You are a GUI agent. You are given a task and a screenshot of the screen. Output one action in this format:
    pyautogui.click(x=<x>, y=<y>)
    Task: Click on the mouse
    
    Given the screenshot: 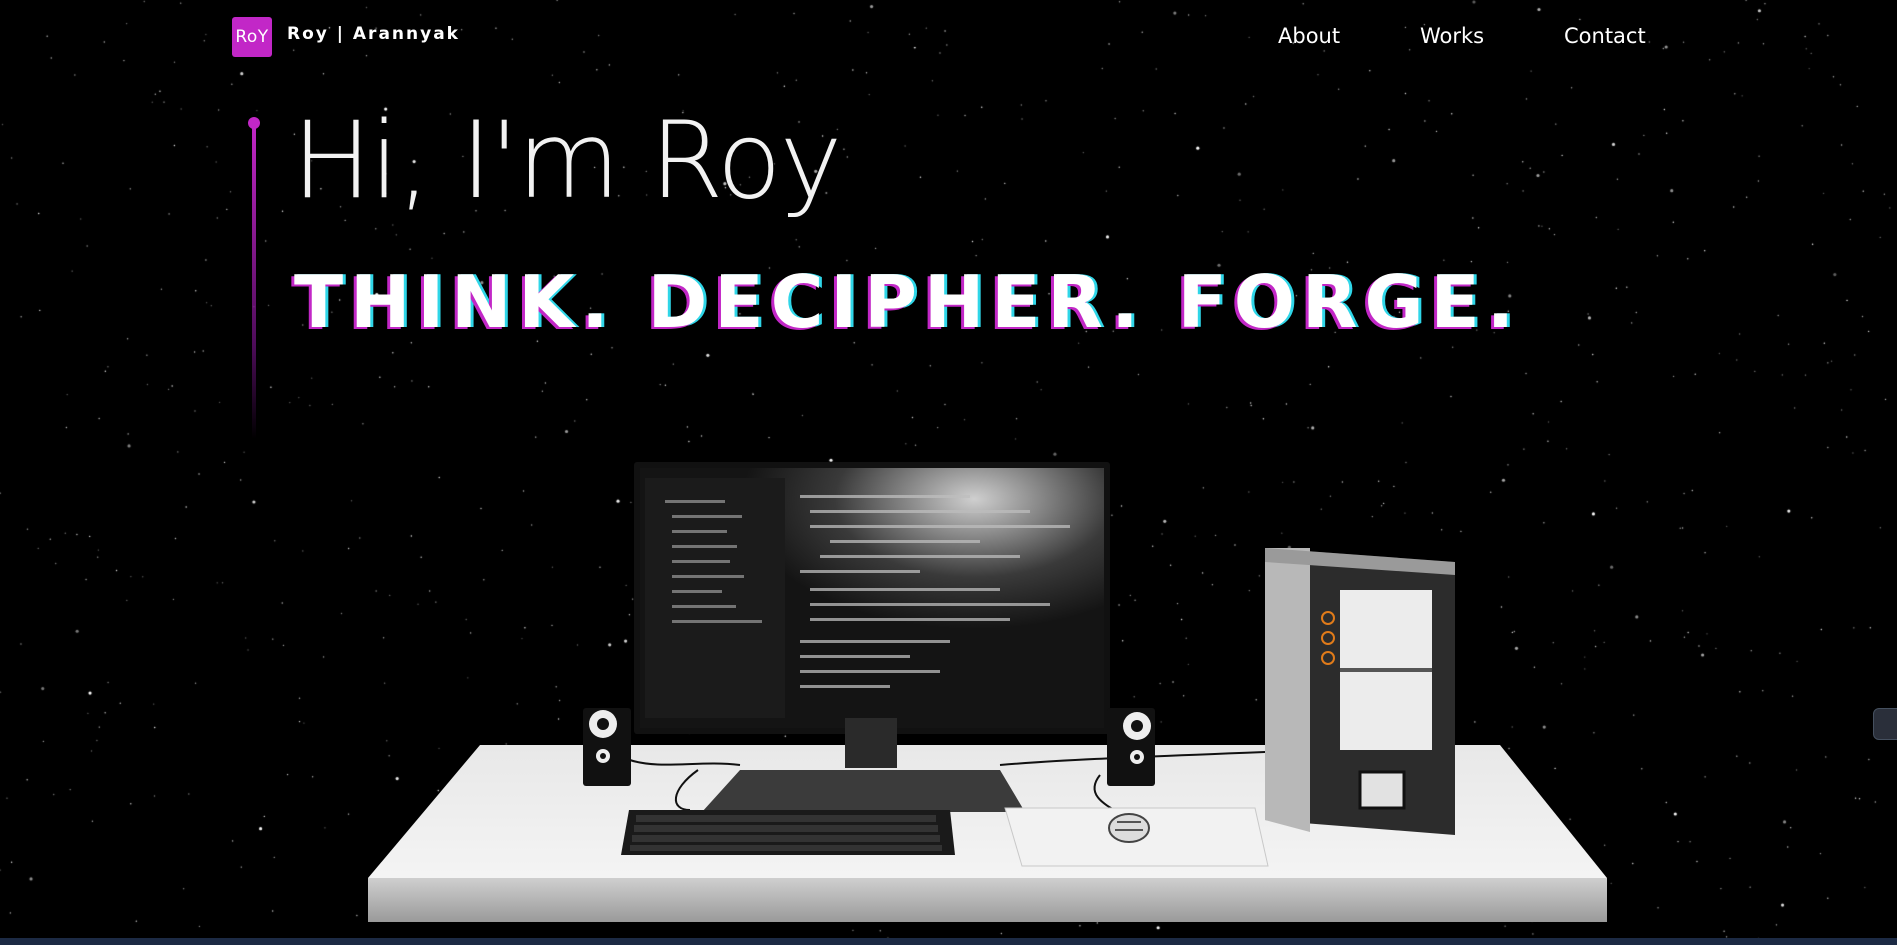 What is the action you would take?
    pyautogui.click(x=1129, y=828)
    